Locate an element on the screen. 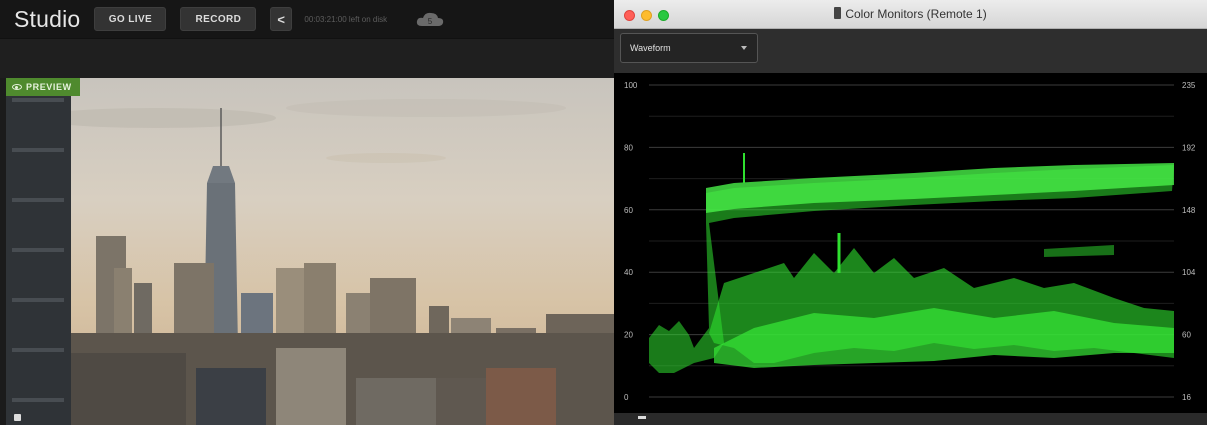  cloud-icon: 5 is located at coordinates (430, 19).